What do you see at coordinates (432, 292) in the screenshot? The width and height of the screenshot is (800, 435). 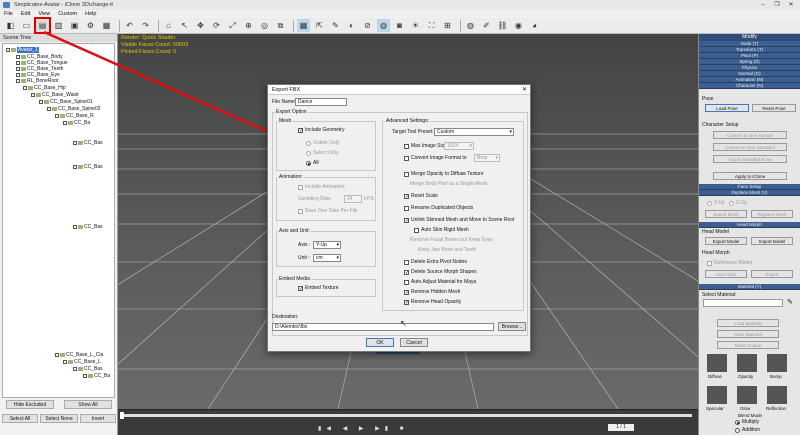 I see `remove-hidden-checkbox: ✓ Remove Hidden Mesh` at bounding box center [432, 292].